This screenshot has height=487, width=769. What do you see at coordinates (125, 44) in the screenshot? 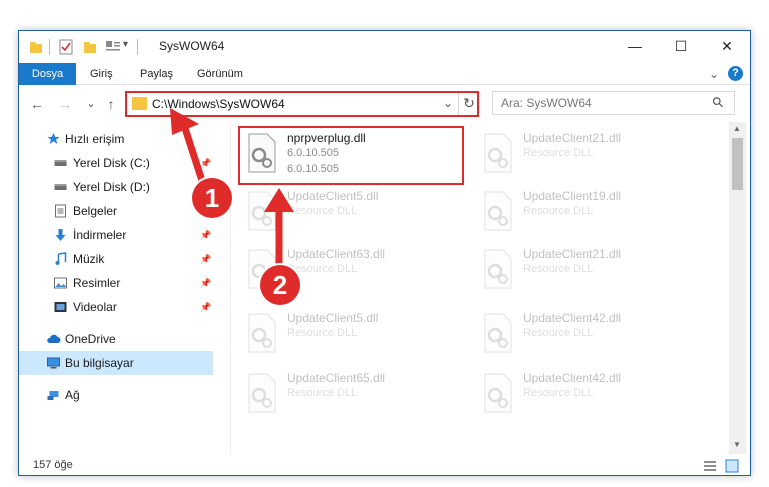
I see `qa-dropdown-icon: ▾` at bounding box center [125, 44].